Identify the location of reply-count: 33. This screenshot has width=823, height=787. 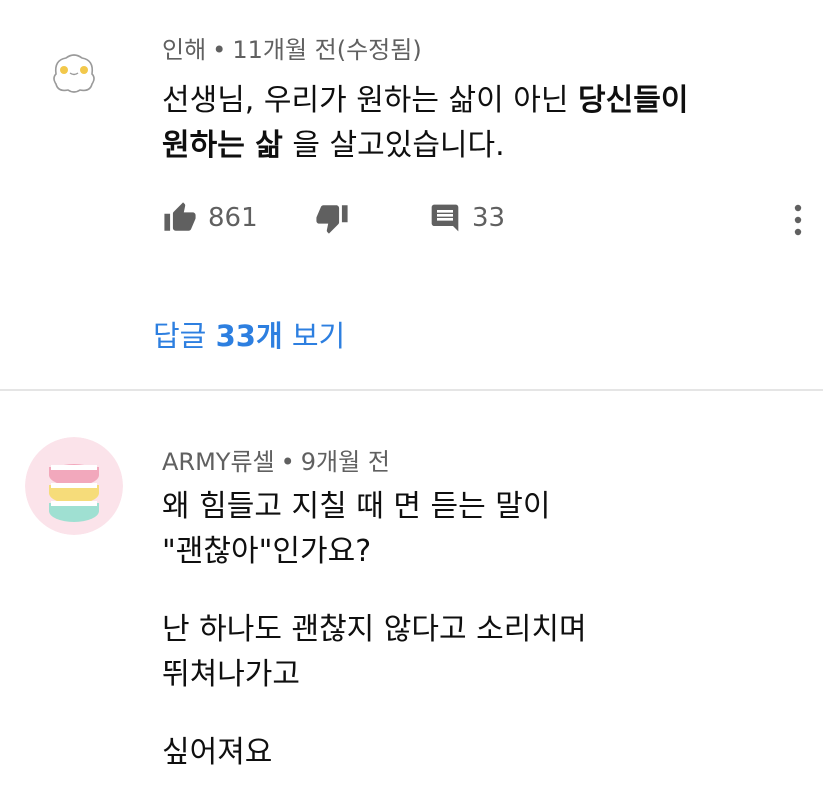
(489, 218).